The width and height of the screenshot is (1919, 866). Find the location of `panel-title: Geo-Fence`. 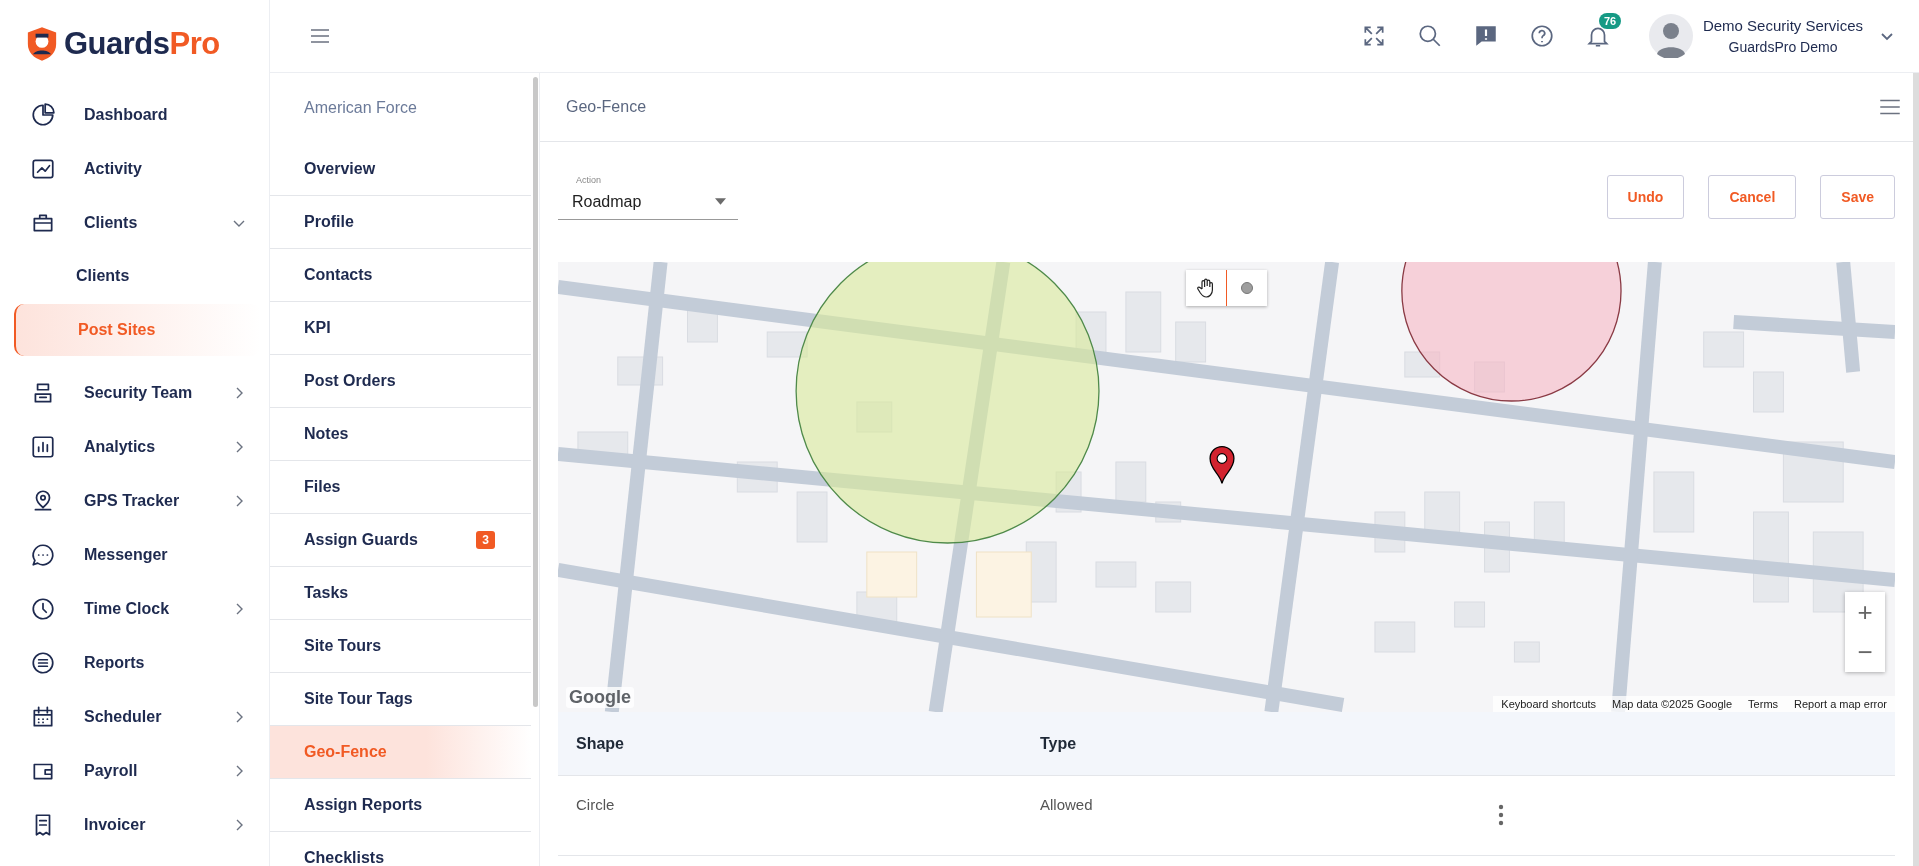

panel-title: Geo-Fence is located at coordinates (606, 107).